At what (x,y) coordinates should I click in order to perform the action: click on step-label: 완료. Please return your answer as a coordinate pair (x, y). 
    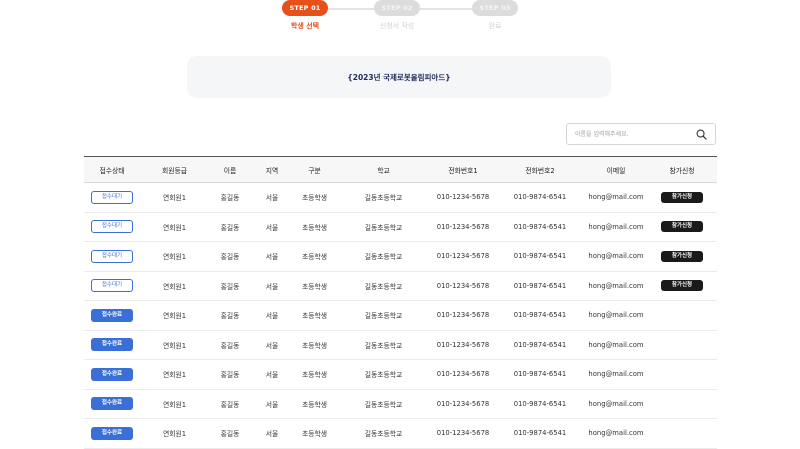
    Looking at the image, I should click on (495, 26).